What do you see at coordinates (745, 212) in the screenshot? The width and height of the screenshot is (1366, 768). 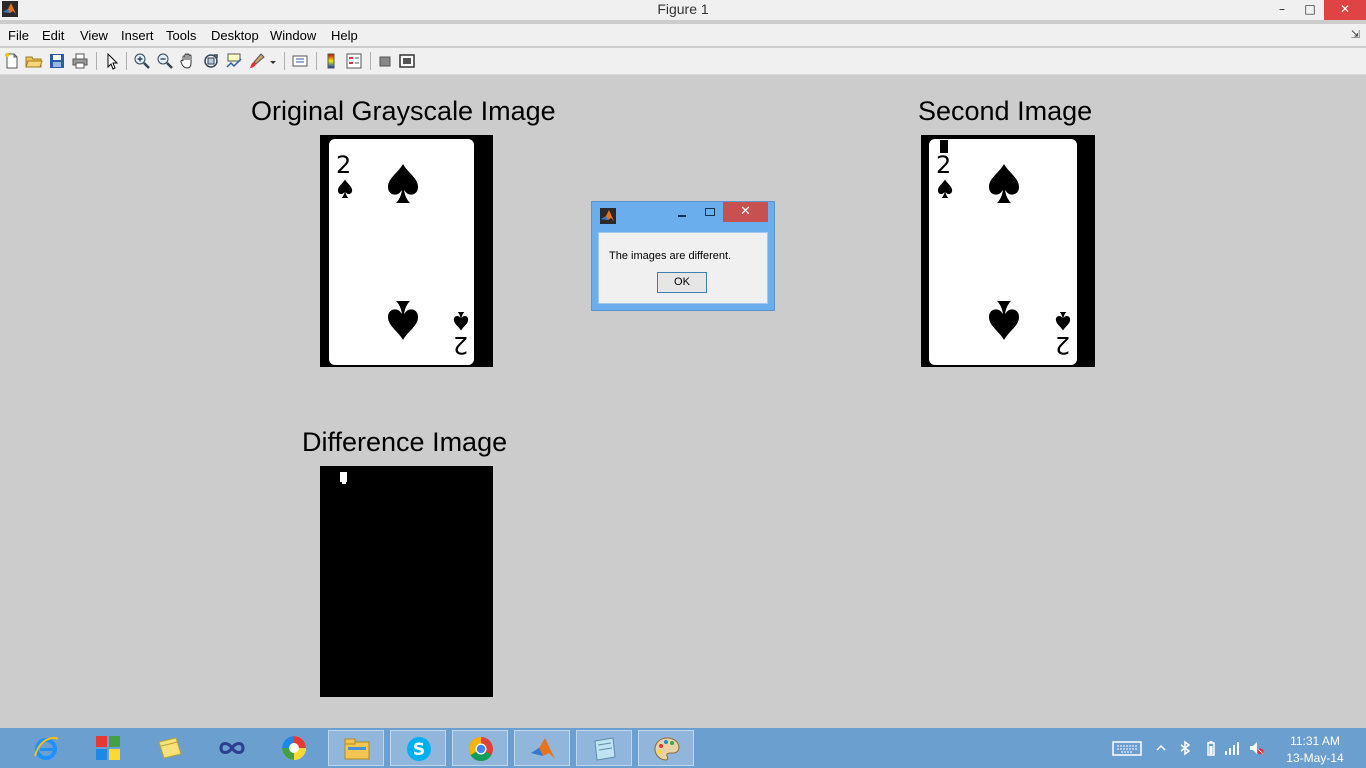 I see `dialog-close-button: ✕` at bounding box center [745, 212].